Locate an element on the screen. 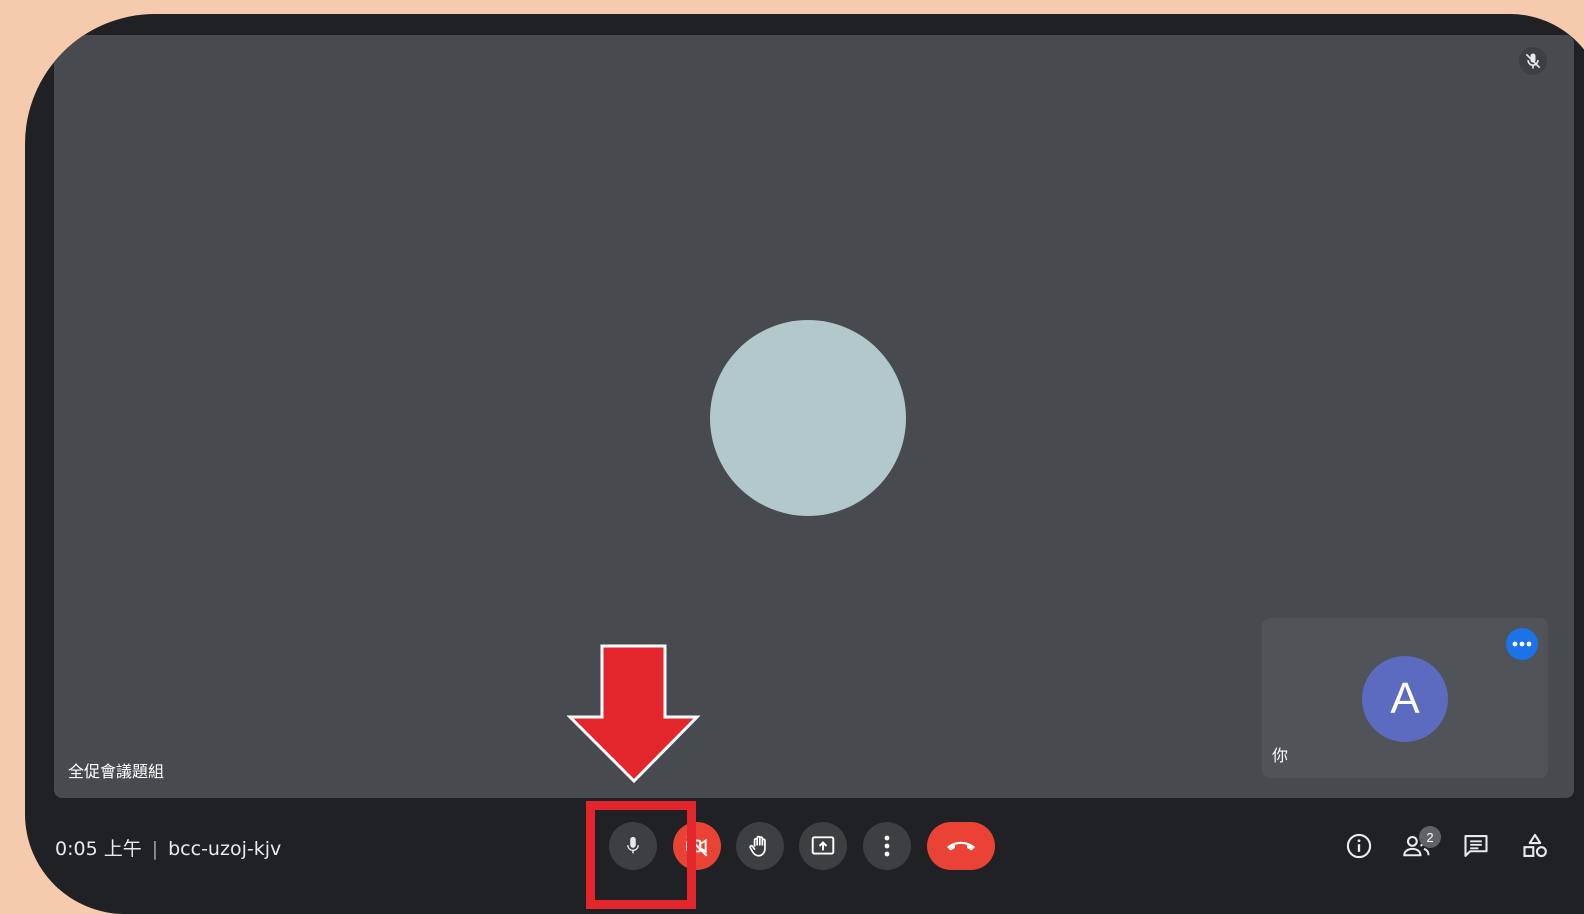  self-avatar: A is located at coordinates (1405, 699).